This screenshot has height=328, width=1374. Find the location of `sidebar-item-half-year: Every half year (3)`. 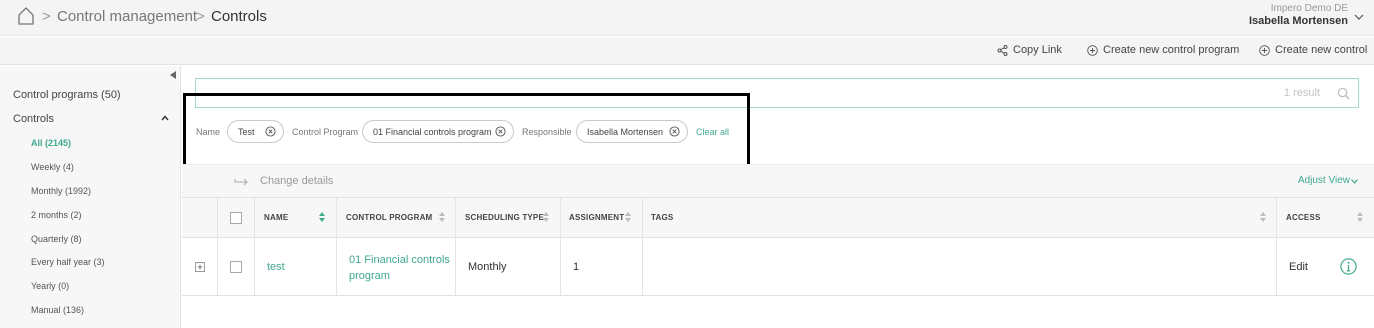

sidebar-item-half-year: Every half year (3) is located at coordinates (68, 262).